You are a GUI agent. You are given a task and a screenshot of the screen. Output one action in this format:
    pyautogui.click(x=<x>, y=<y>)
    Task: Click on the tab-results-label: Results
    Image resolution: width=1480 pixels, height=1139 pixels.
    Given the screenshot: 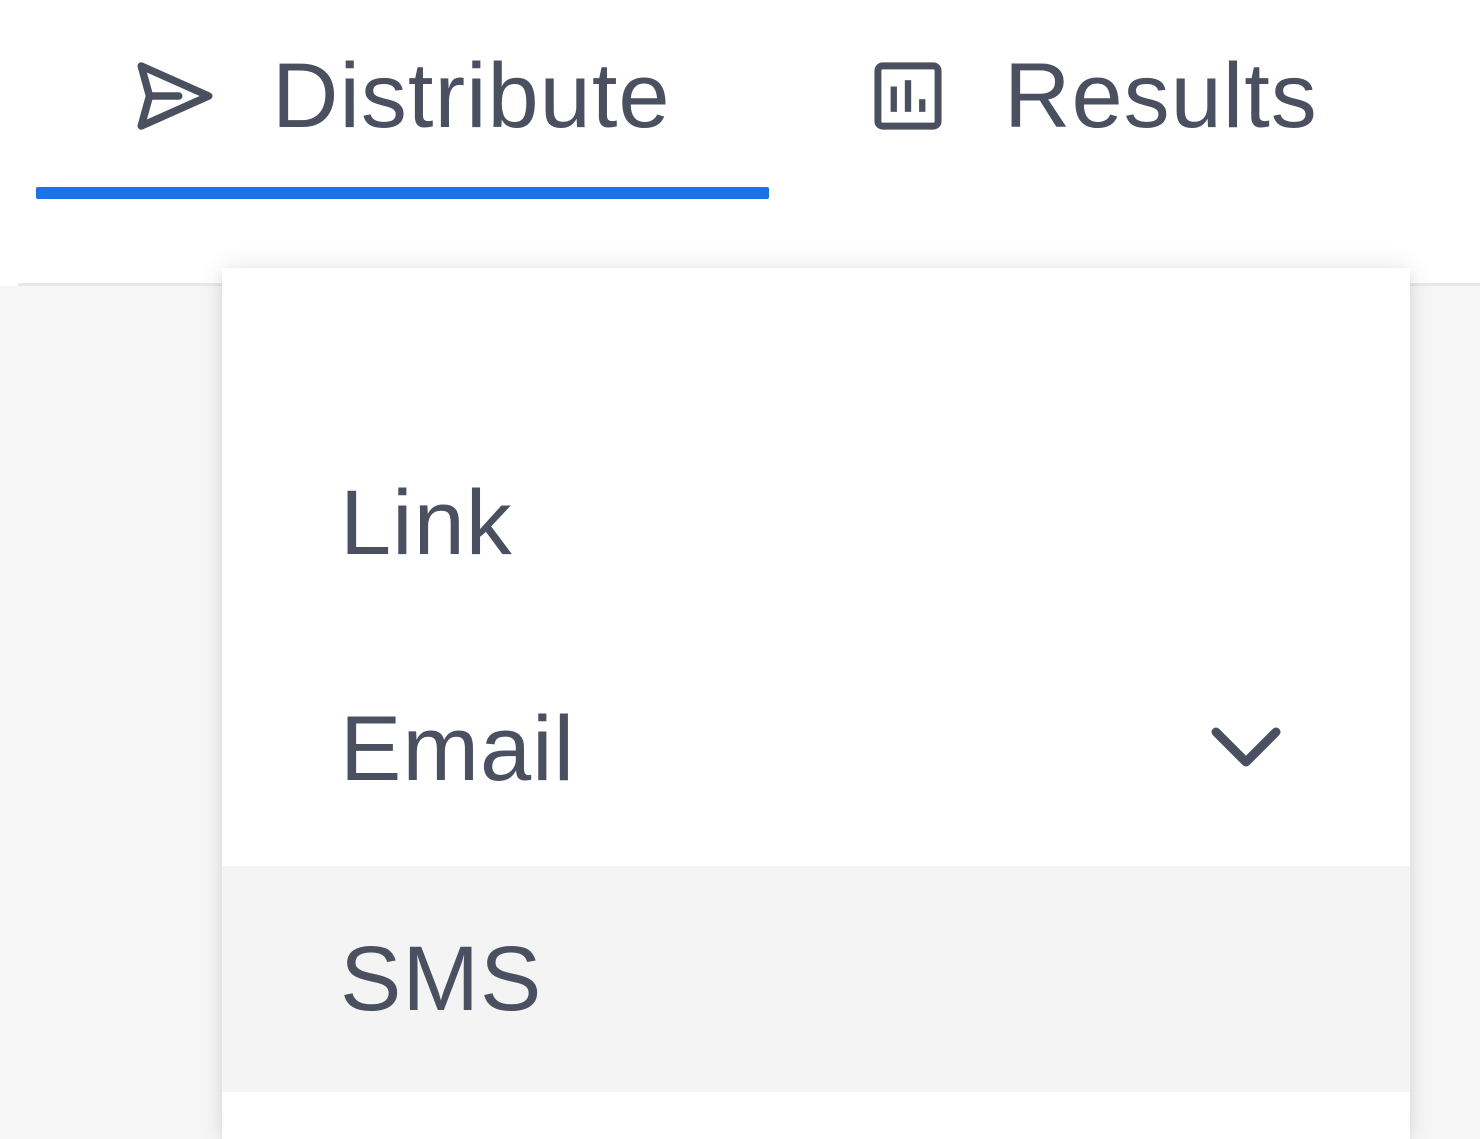 What is the action you would take?
    pyautogui.click(x=1161, y=96)
    